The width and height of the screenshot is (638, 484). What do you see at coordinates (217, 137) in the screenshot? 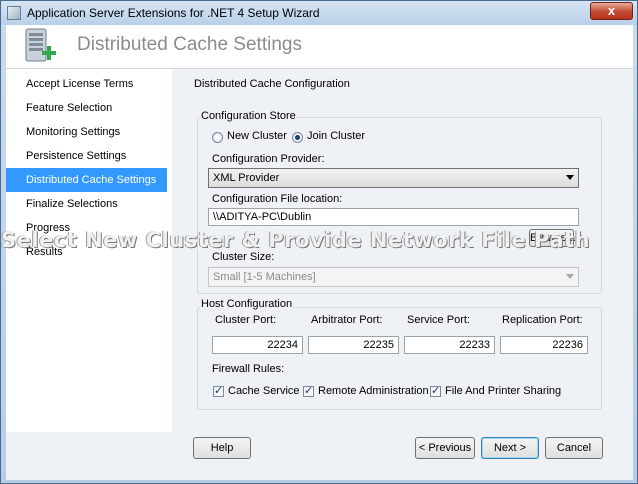
I see `new-cluster-radio` at bounding box center [217, 137].